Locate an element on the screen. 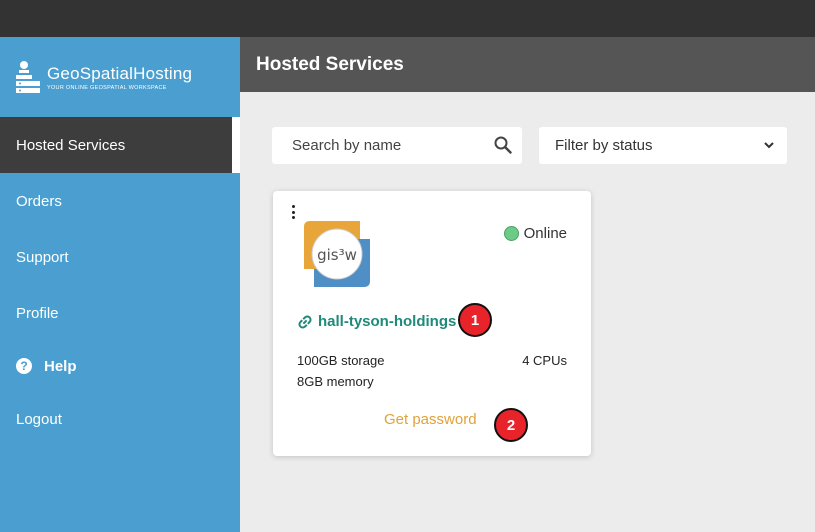 The image size is (815, 532). service-link: hall-tyson-holdings is located at coordinates (376, 321).